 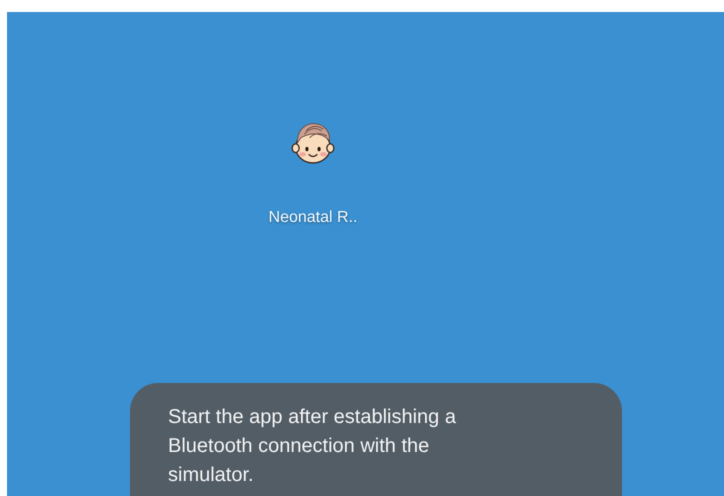 What do you see at coordinates (312, 446) in the screenshot?
I see `toast-text: Start the app after establishing a Bluetooth connection with the simulator.` at bounding box center [312, 446].